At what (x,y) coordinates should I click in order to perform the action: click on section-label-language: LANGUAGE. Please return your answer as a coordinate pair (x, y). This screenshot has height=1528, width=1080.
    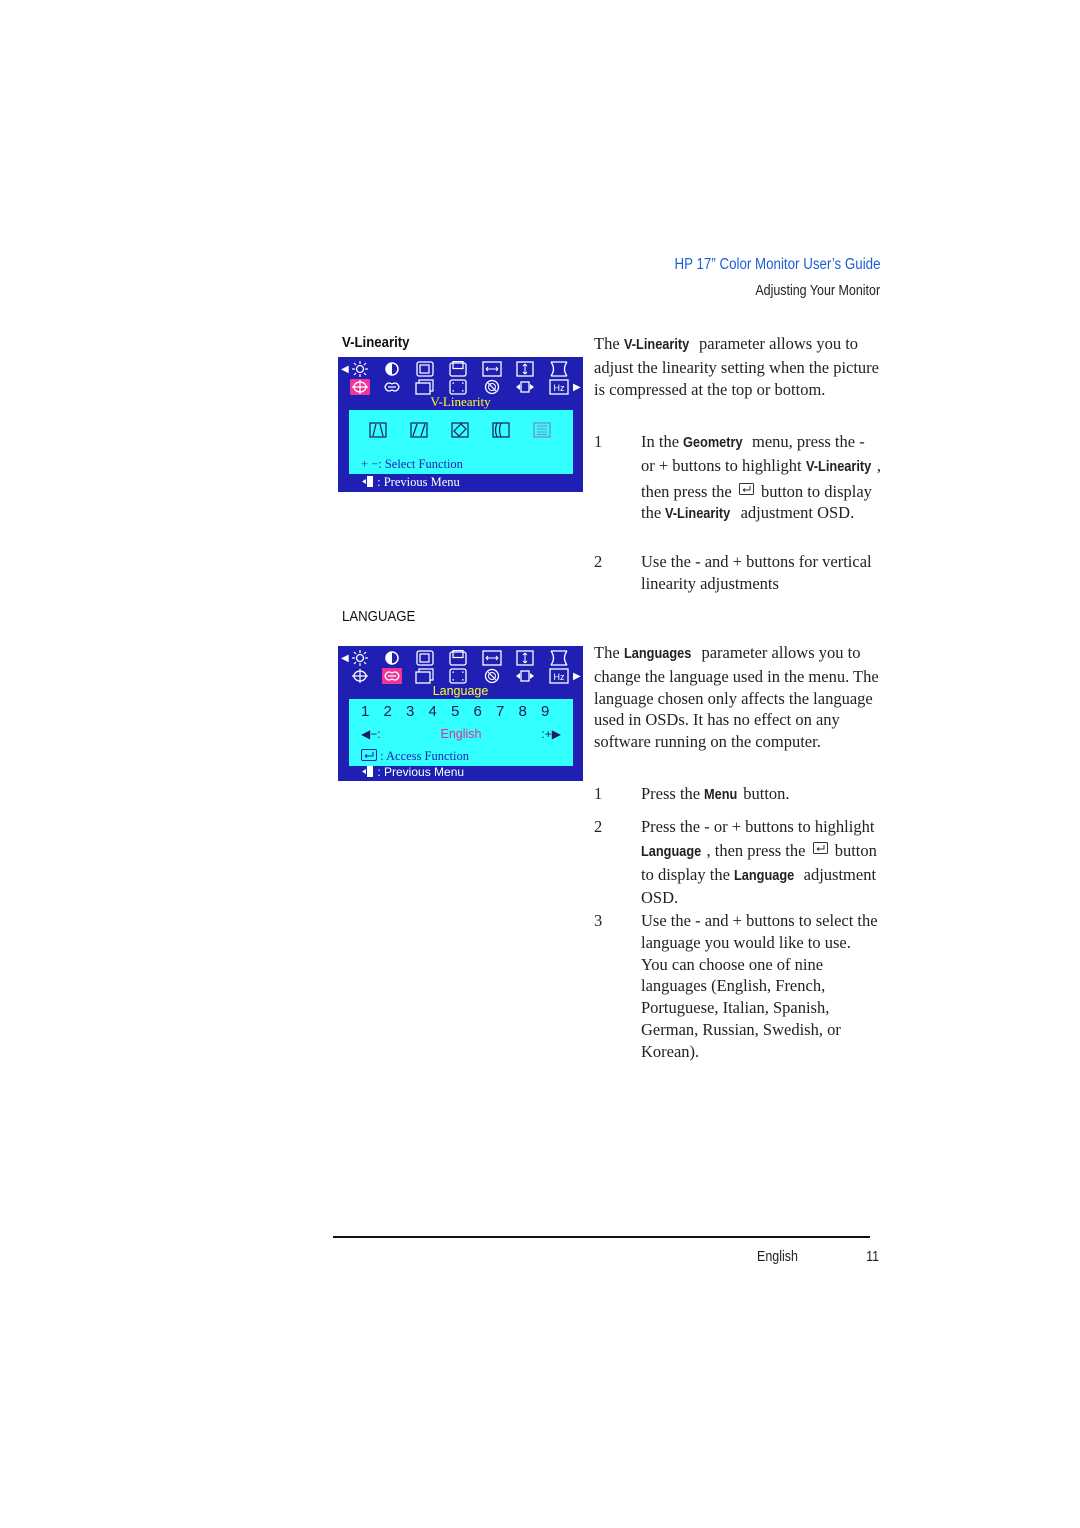
    Looking at the image, I should click on (379, 616).